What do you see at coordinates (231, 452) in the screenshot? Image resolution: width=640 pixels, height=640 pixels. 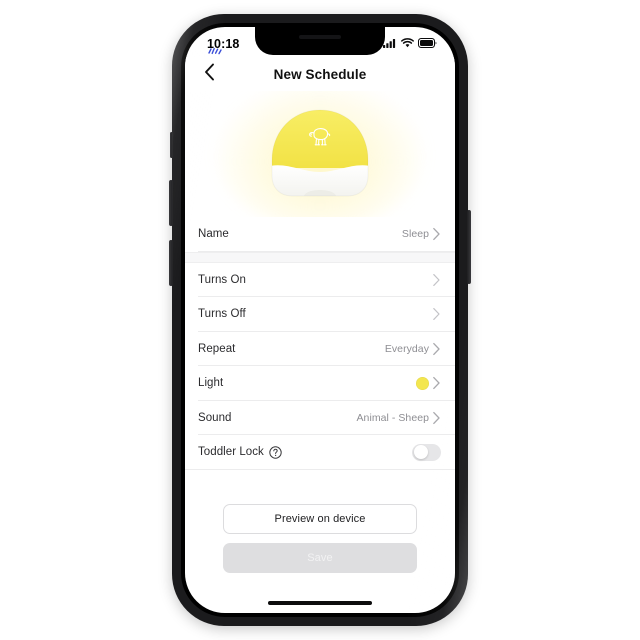 I see `row-label: Toddler Lock` at bounding box center [231, 452].